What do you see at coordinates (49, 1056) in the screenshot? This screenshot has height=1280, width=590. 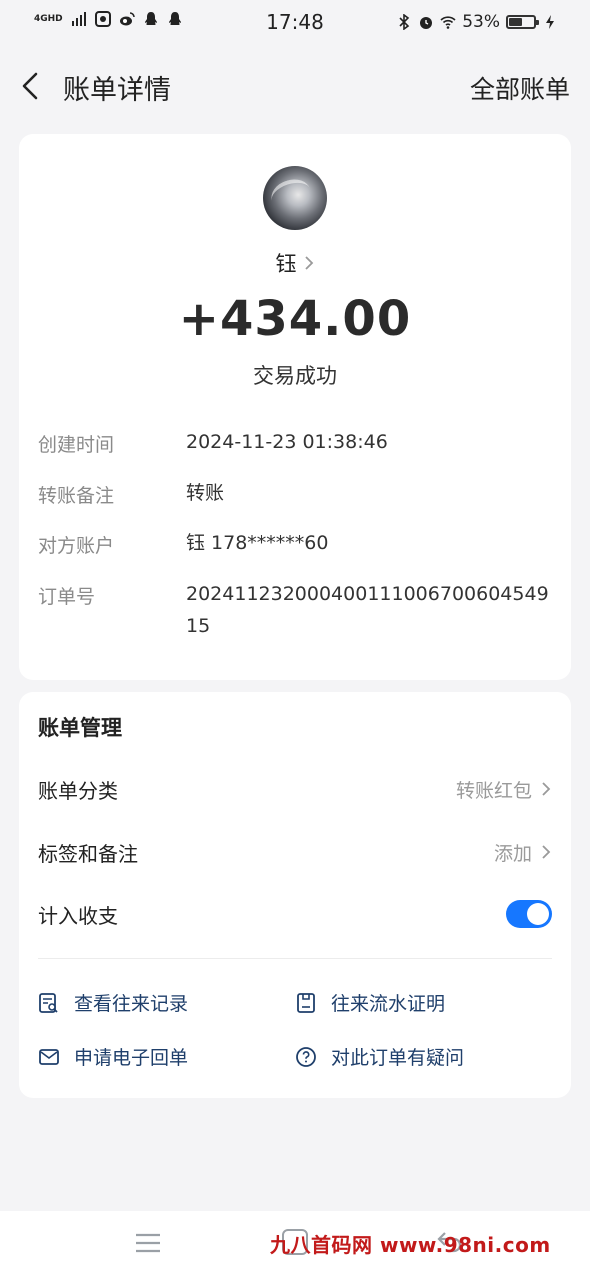 I see `envelope-icon` at bounding box center [49, 1056].